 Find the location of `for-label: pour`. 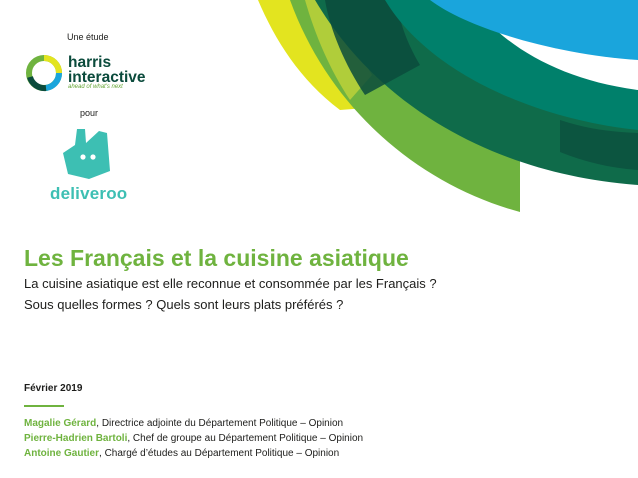

for-label: pour is located at coordinates (89, 113).